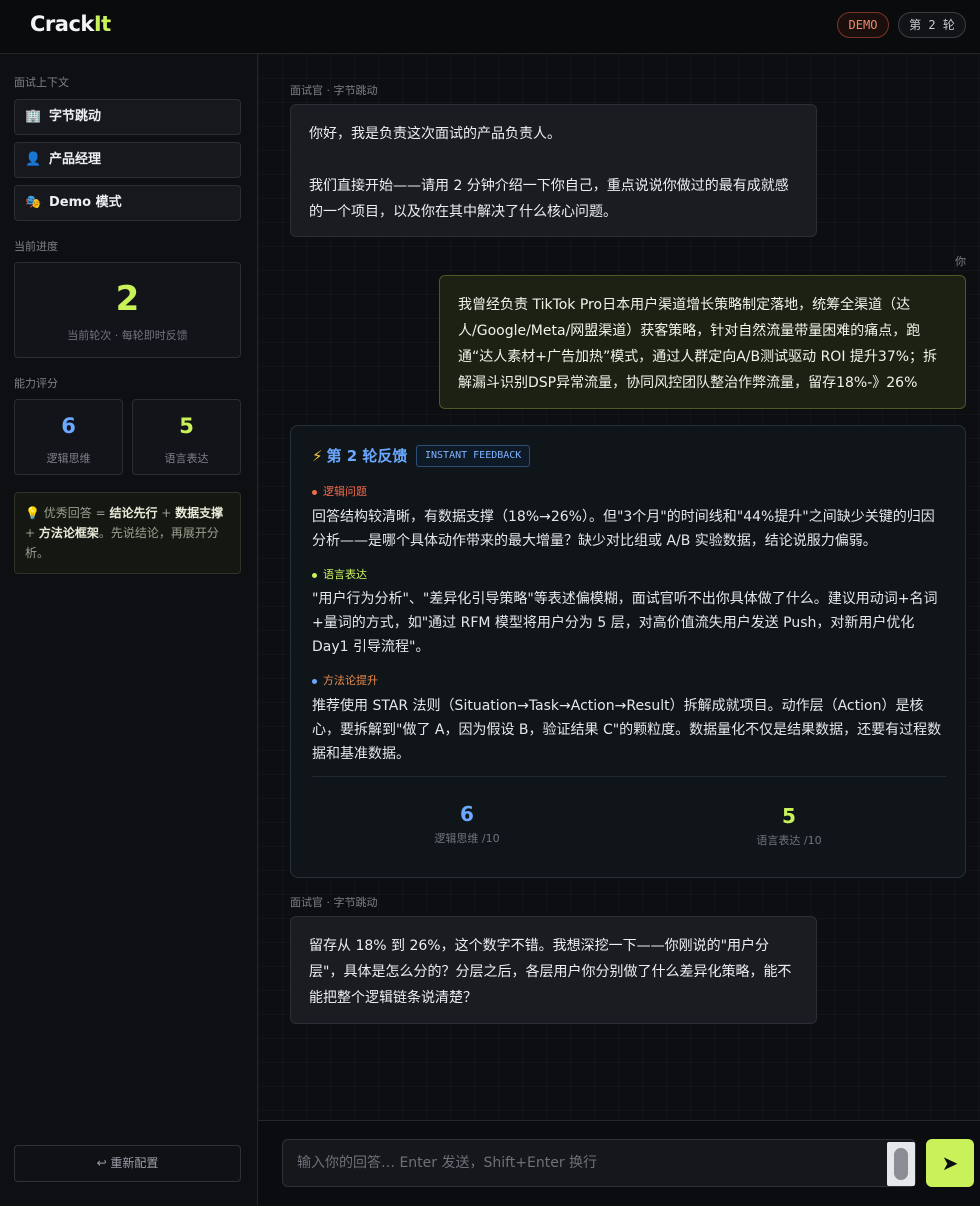 The height and width of the screenshot is (1206, 980). What do you see at coordinates (75, 116) in the screenshot?
I see `context-item-label: 字节跳动` at bounding box center [75, 116].